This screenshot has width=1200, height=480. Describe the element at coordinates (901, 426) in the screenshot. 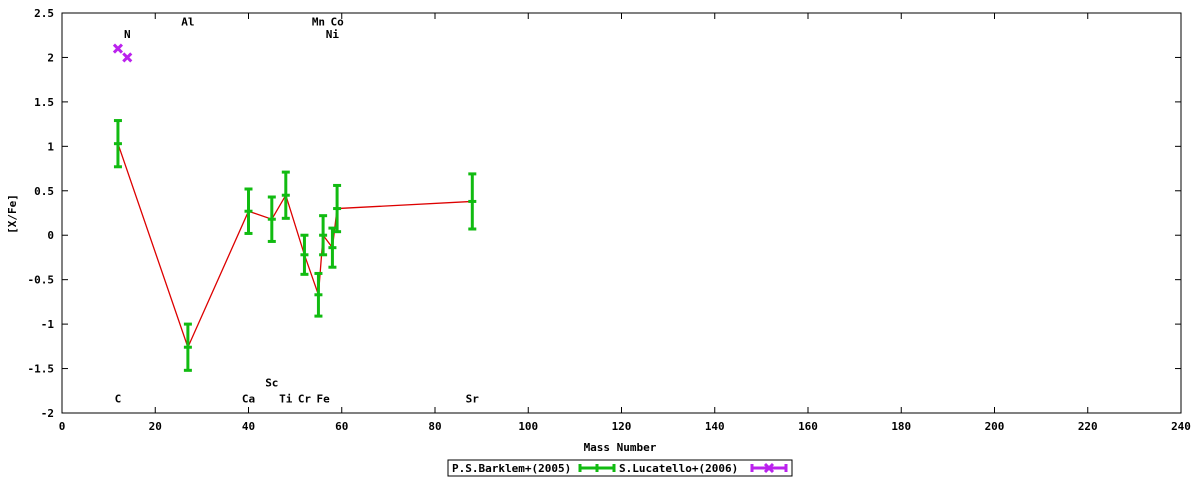

I see `x-tick-label: 180` at that location.